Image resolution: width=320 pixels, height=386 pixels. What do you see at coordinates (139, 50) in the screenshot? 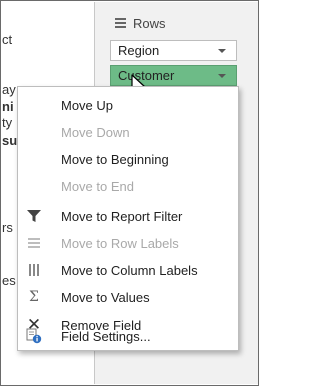
I see `region-field-label: Region` at bounding box center [139, 50].